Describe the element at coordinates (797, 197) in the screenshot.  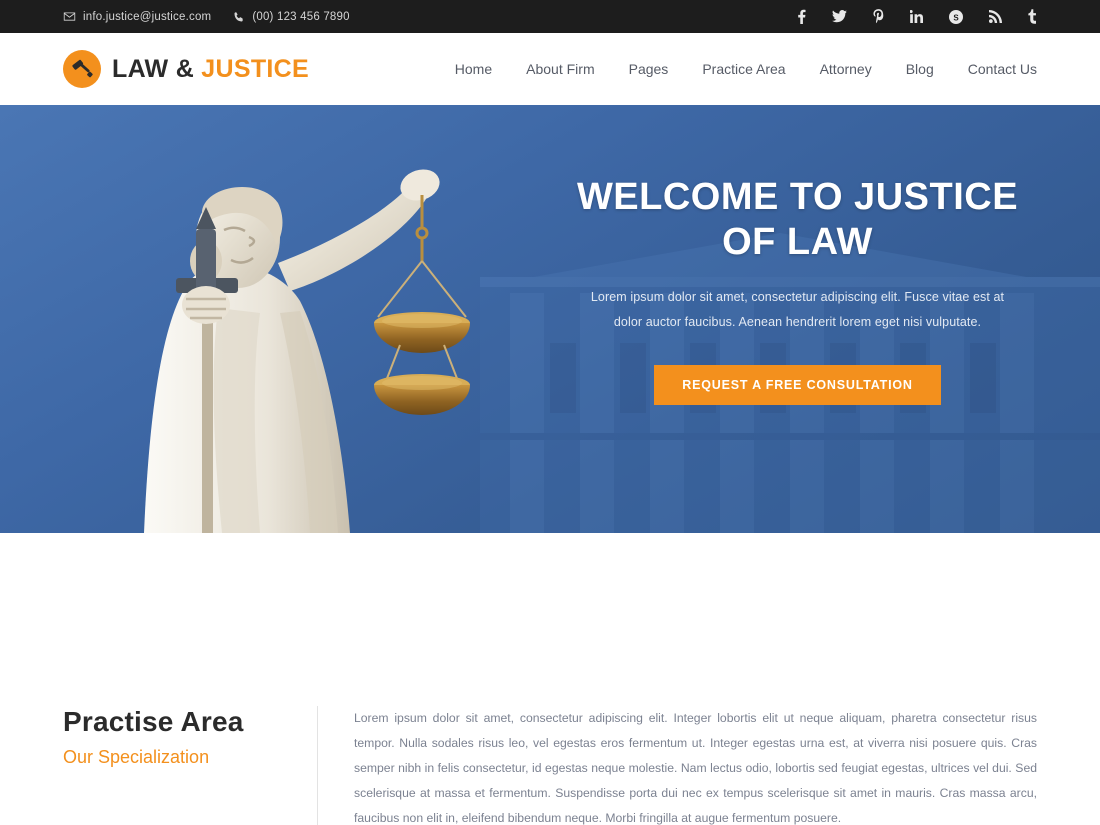
I see `hero-heading-line1: WELCOME TO JUSTICE` at that location.